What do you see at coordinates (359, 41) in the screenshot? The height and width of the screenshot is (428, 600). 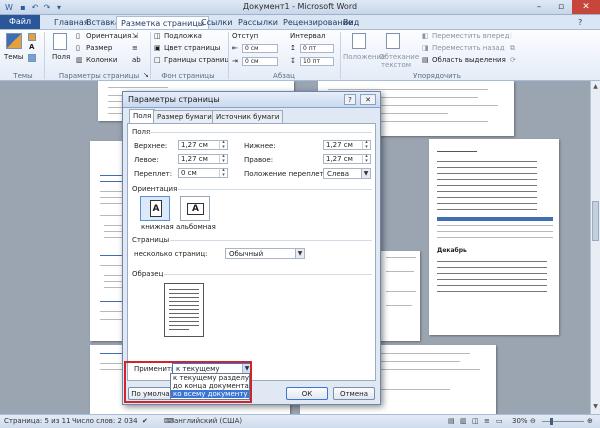 I see `position-icon` at bounding box center [359, 41].